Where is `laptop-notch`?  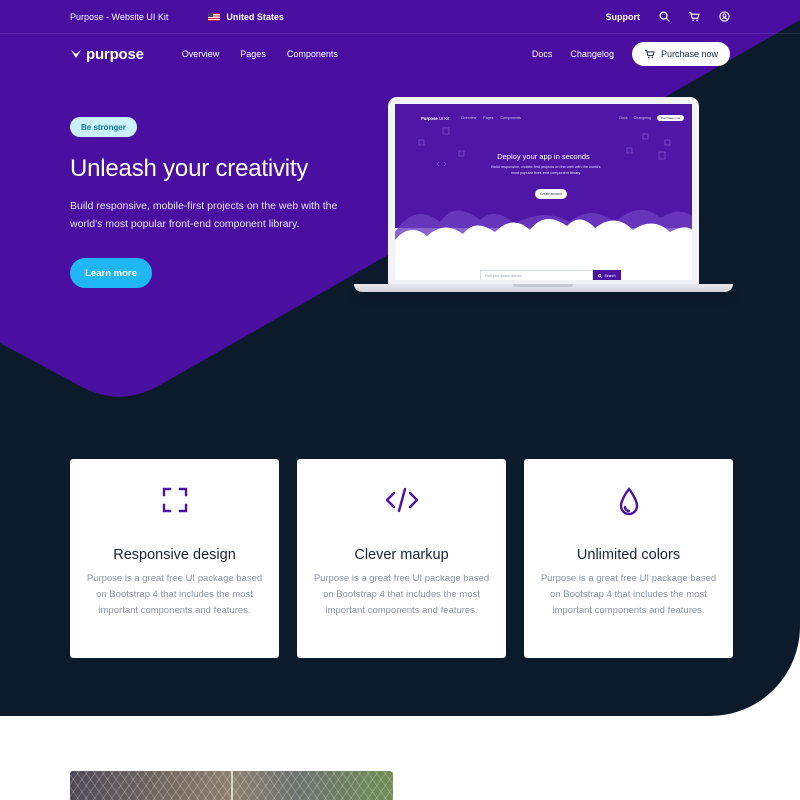 laptop-notch is located at coordinates (543, 285).